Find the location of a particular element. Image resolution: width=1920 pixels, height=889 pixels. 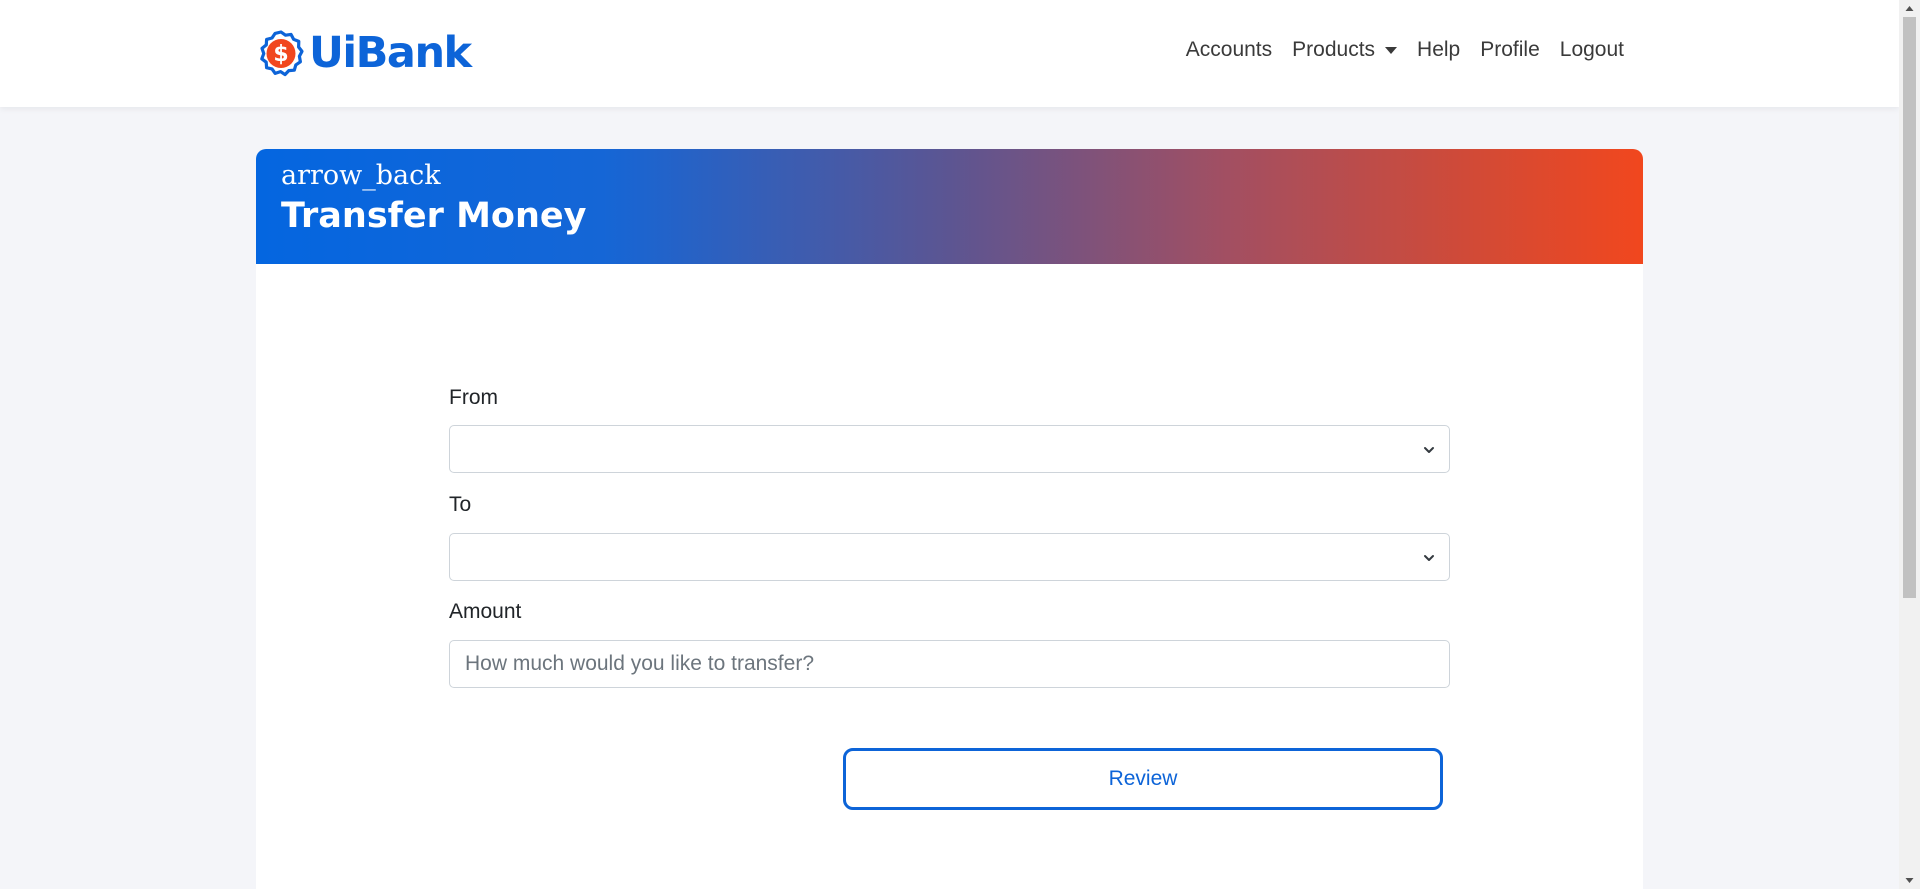

page-title: Transfer Money is located at coordinates (434, 216).